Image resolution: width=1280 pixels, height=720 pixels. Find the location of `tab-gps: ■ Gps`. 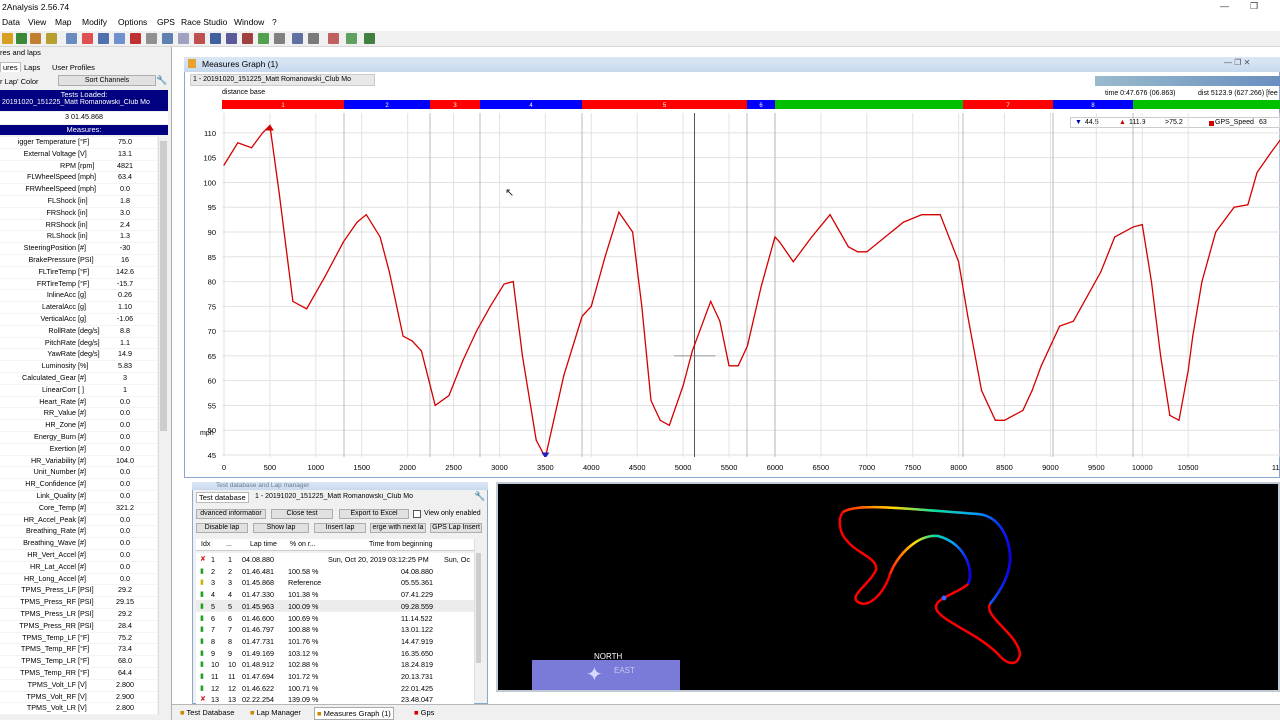

tab-gps: ■ Gps is located at coordinates (424, 713).